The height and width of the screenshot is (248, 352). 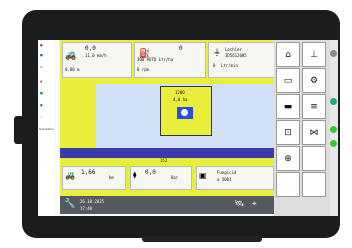 What do you see at coordinates (88, 172) in the screenshot?
I see `distance-value: 1,66` at bounding box center [88, 172].